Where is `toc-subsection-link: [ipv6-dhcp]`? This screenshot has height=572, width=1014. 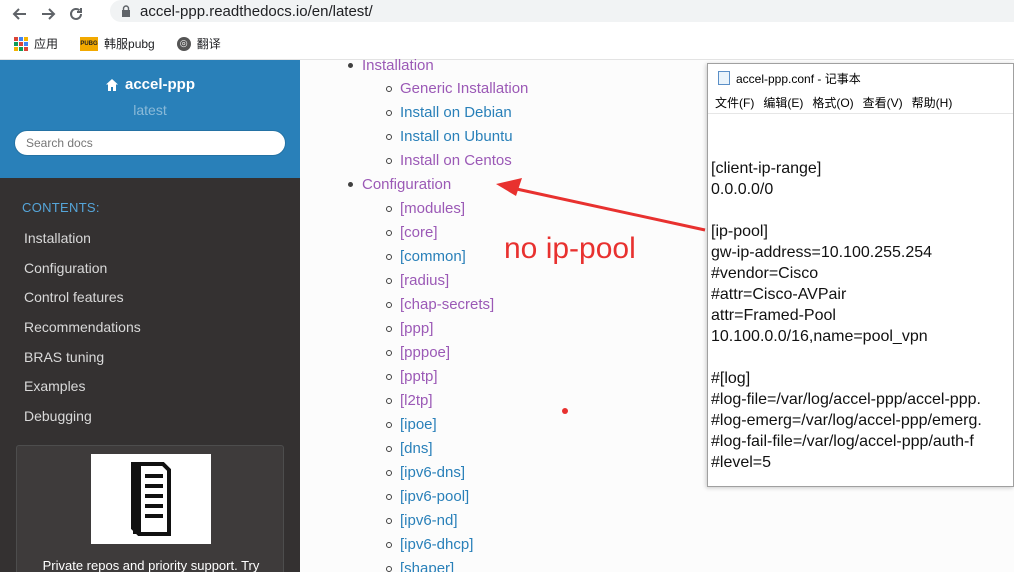
toc-subsection-link: [ipv6-dhcp] is located at coordinates (429, 544).